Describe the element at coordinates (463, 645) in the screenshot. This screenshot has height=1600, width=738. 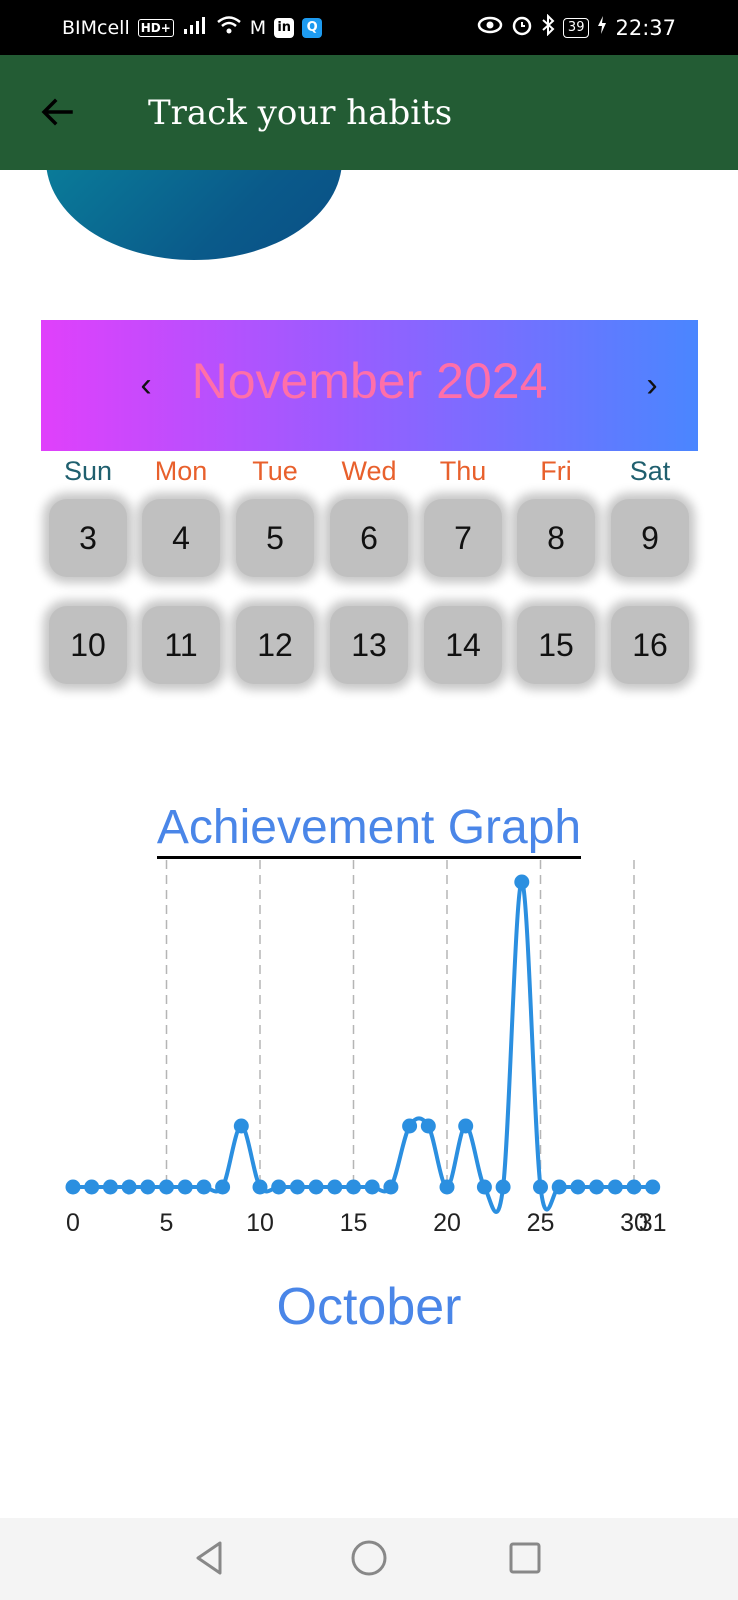
I see `day-cell: 14` at that location.